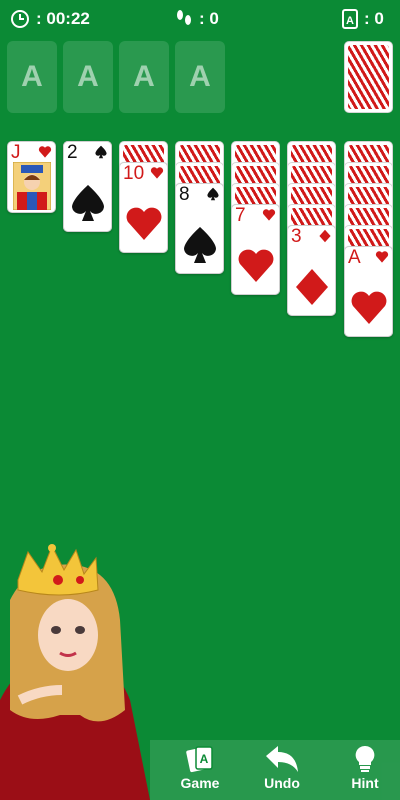 This screenshot has height=800, width=400. I want to click on card-rank: 7, so click(240, 215).